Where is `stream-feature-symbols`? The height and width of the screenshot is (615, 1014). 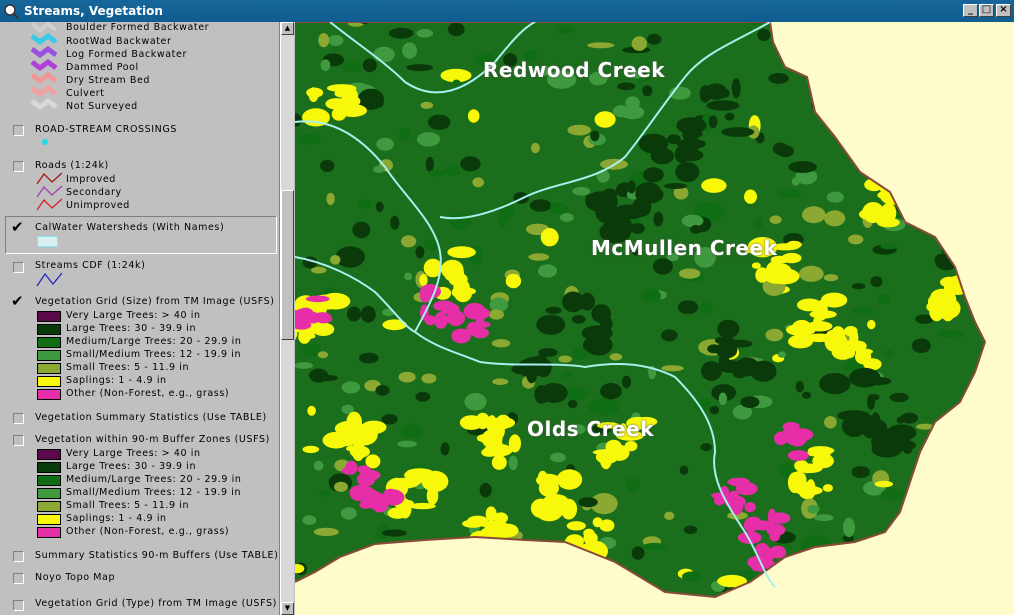 stream-feature-symbols is located at coordinates (44, 66).